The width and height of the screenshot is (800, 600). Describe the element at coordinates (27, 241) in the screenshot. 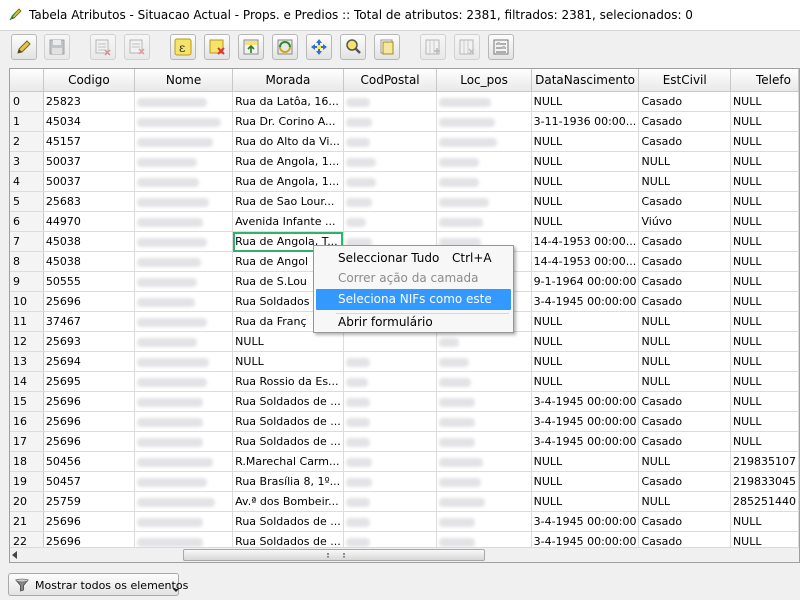

I see `row-header: 7` at that location.